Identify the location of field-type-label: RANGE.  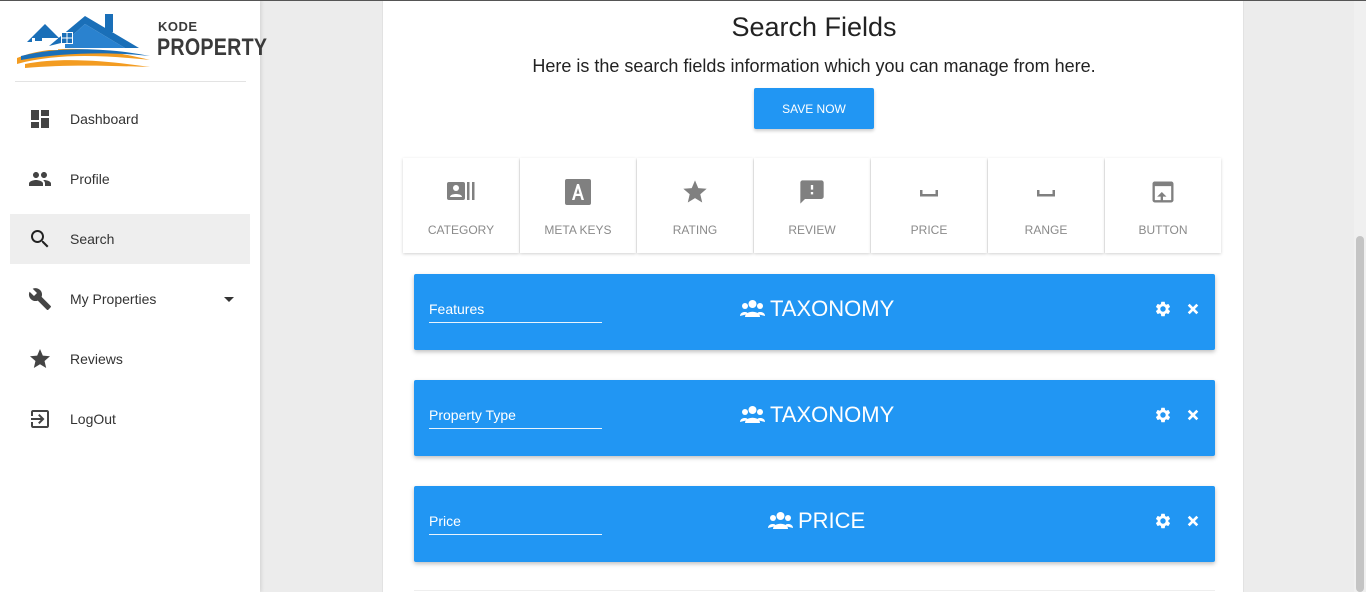
(1046, 230).